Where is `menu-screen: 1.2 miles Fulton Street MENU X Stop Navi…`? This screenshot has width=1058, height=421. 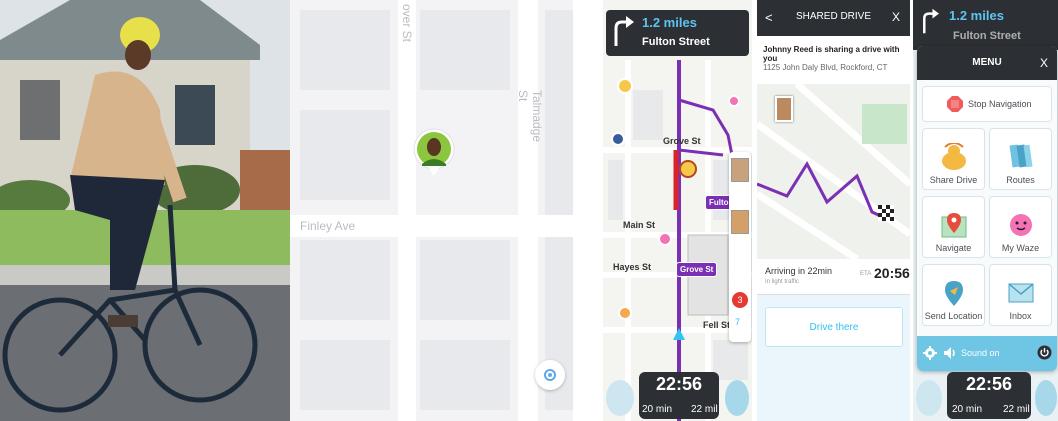
menu-screen: 1.2 miles Fulton Street MENU X Stop Navi… is located at coordinates (985, 210).